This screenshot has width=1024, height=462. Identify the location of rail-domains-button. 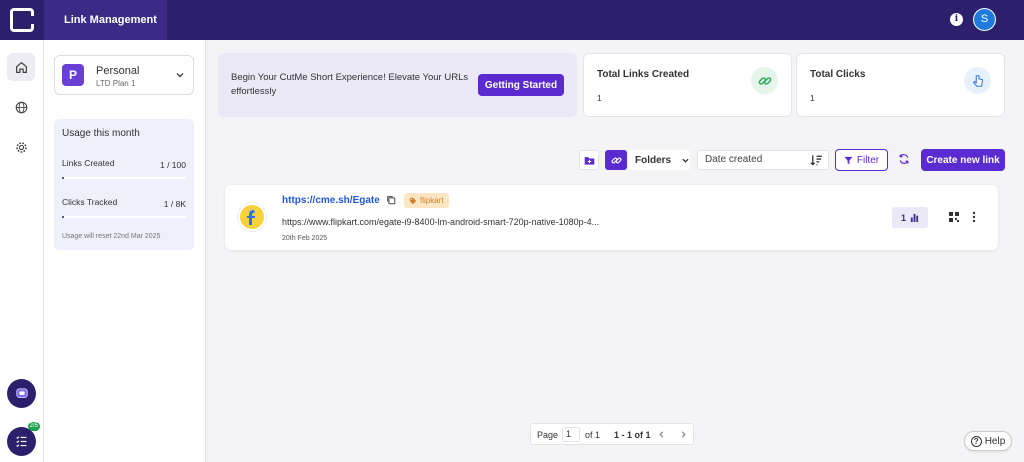
(21, 107).